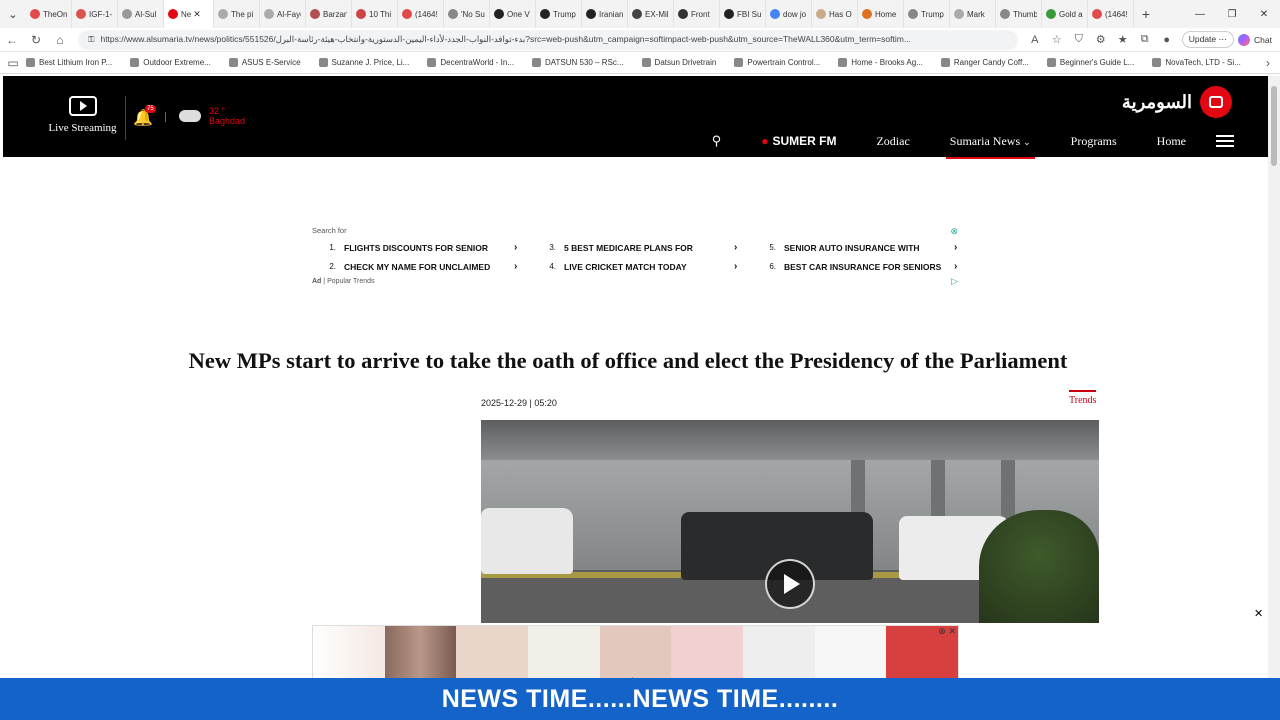  What do you see at coordinates (1225, 141) in the screenshot?
I see `hamburger-menu-icon` at bounding box center [1225, 141].